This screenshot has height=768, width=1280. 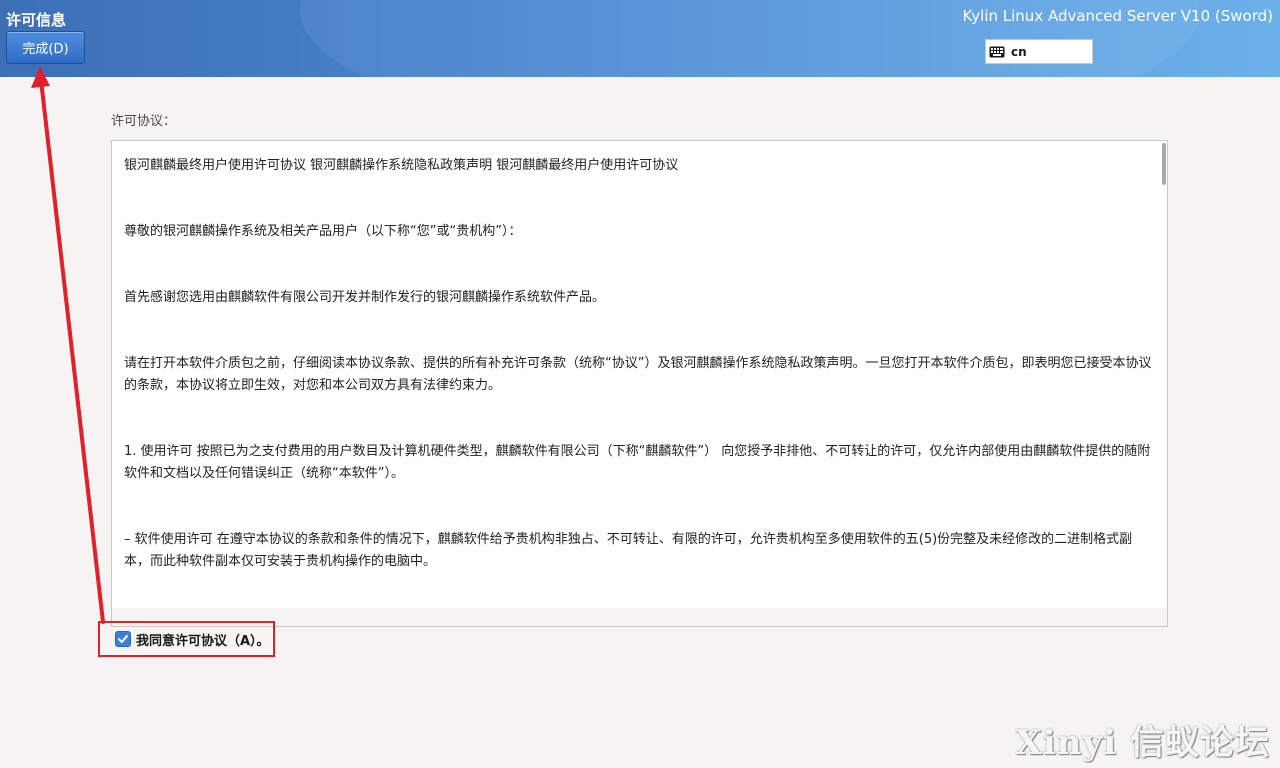 What do you see at coordinates (997, 51) in the screenshot?
I see `keyboard-icon` at bounding box center [997, 51].